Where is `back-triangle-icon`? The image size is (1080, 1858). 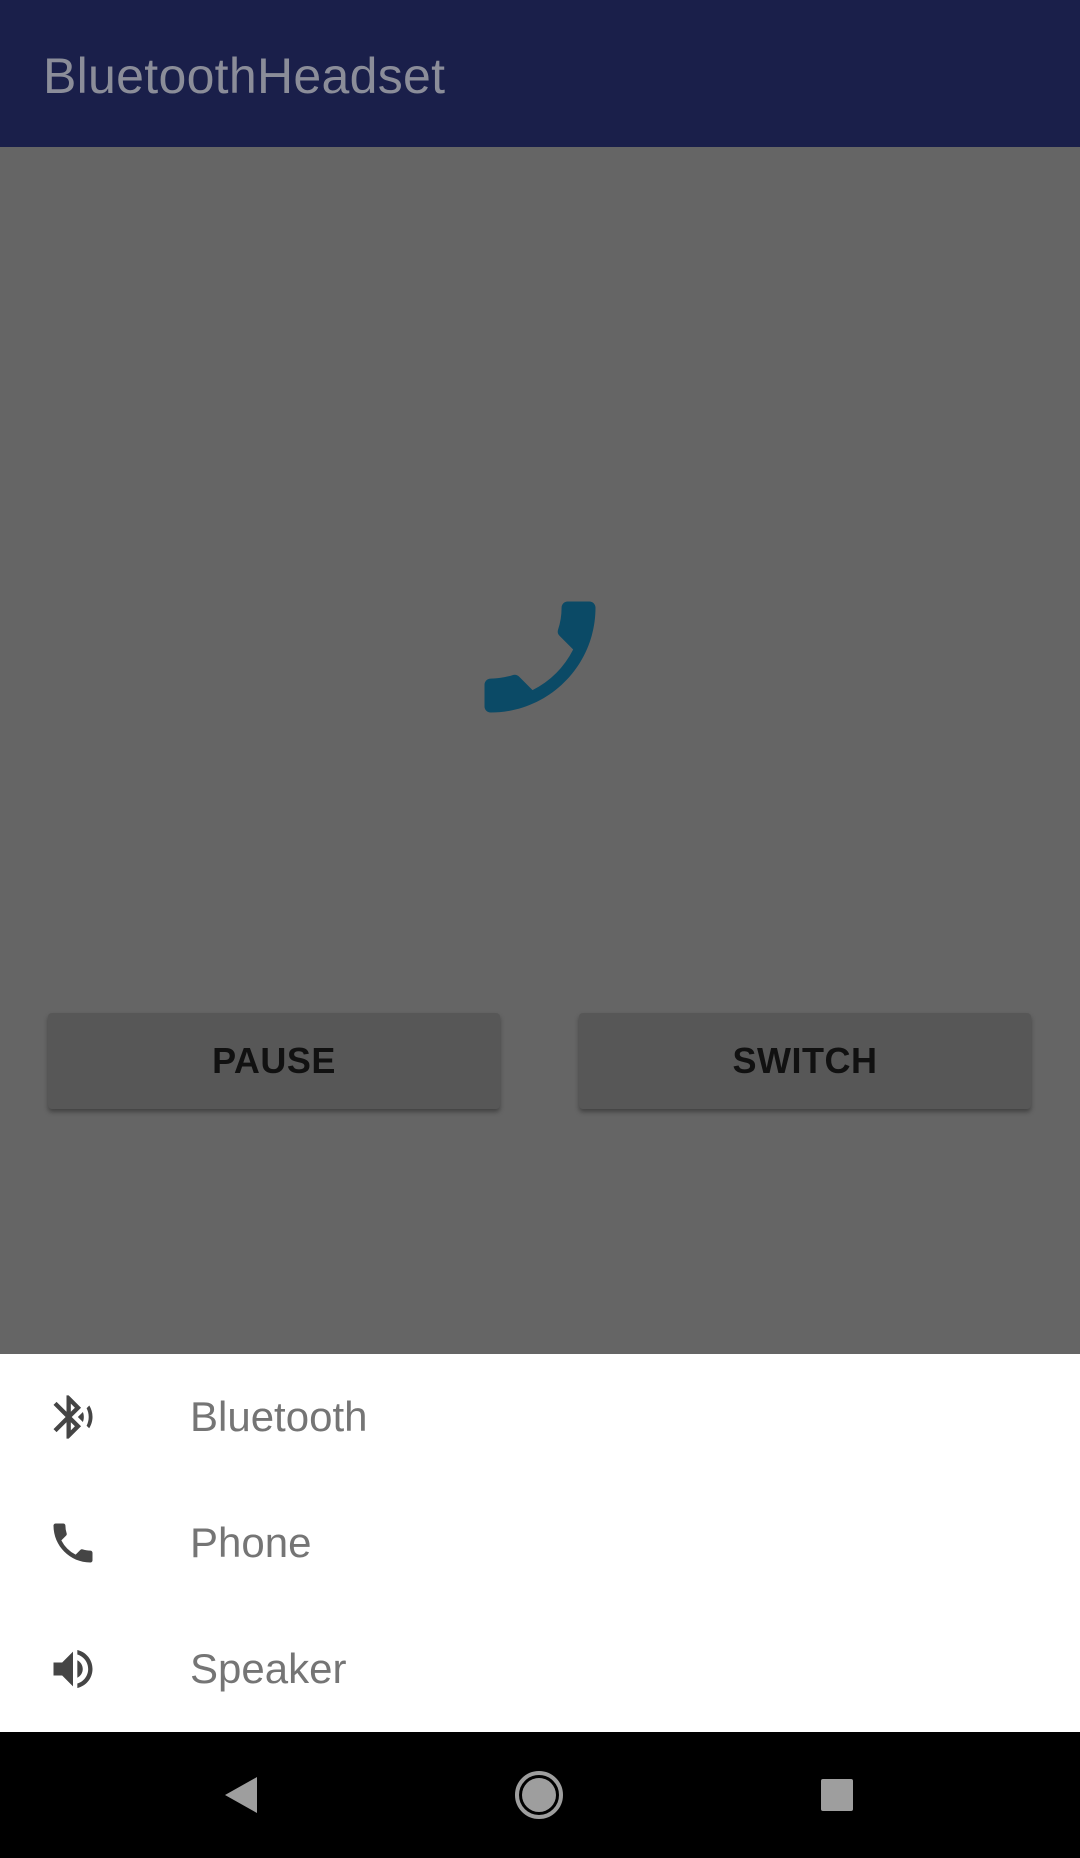
back-triangle-icon is located at coordinates (241, 1795).